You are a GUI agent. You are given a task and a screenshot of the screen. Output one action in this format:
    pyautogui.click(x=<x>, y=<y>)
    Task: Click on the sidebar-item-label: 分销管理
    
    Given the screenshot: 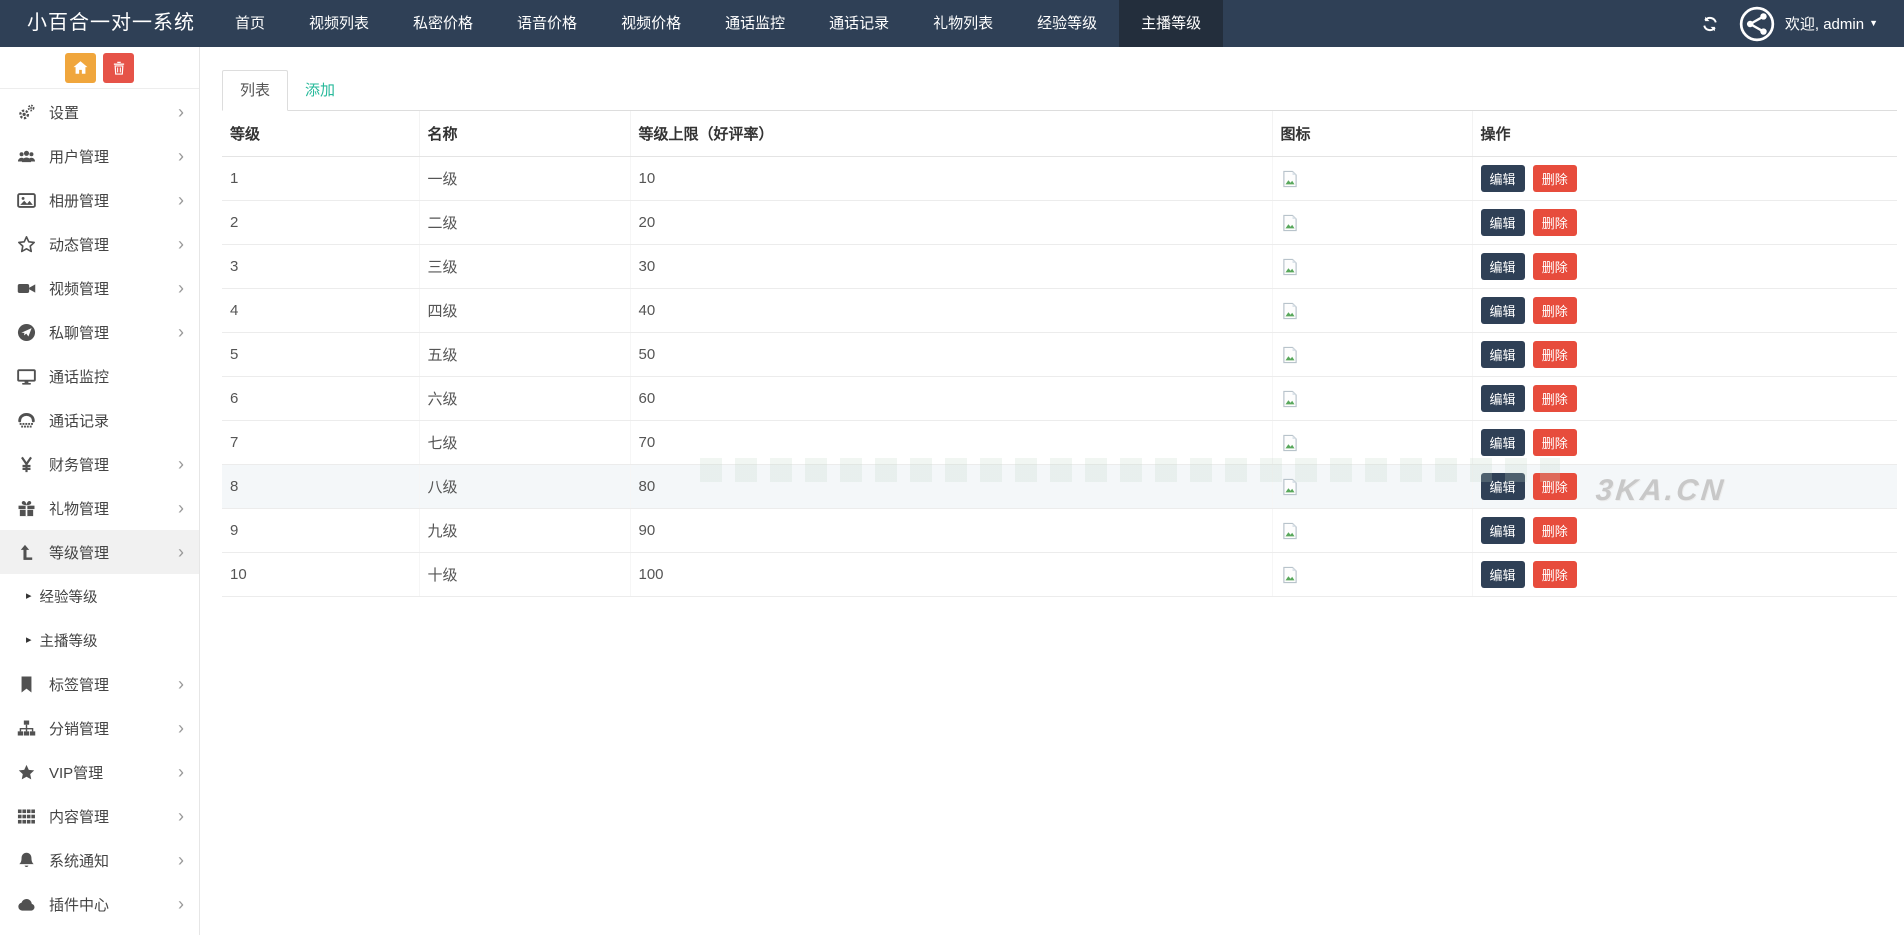 What is the action you would take?
    pyautogui.click(x=79, y=729)
    